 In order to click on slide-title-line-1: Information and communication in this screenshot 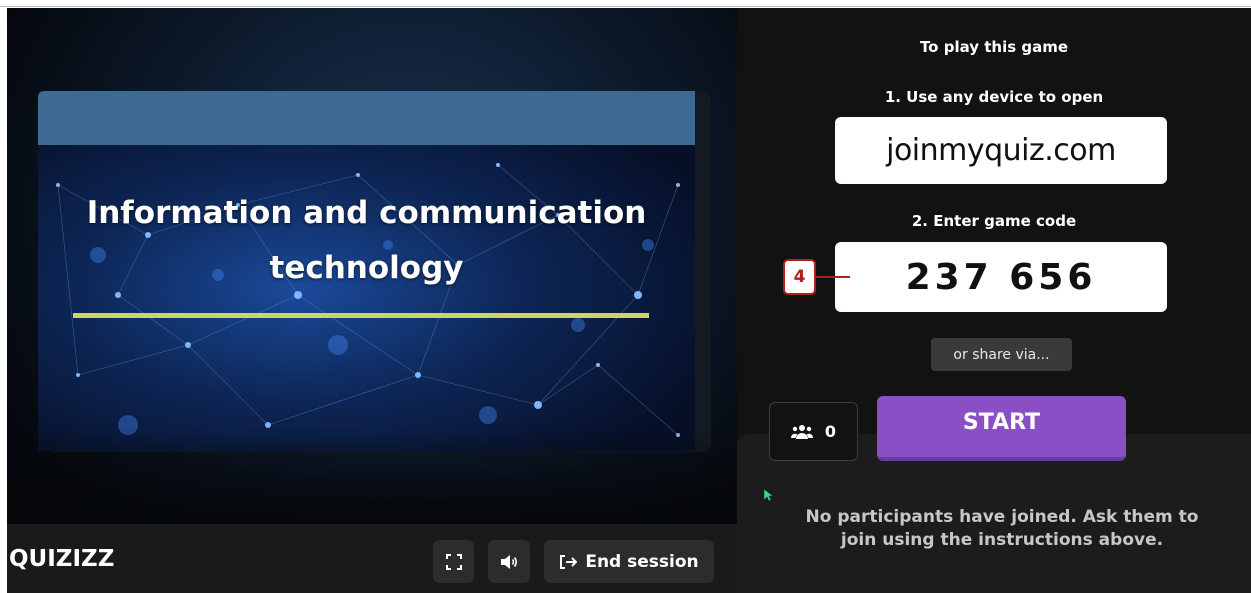, I will do `click(366, 213)`.